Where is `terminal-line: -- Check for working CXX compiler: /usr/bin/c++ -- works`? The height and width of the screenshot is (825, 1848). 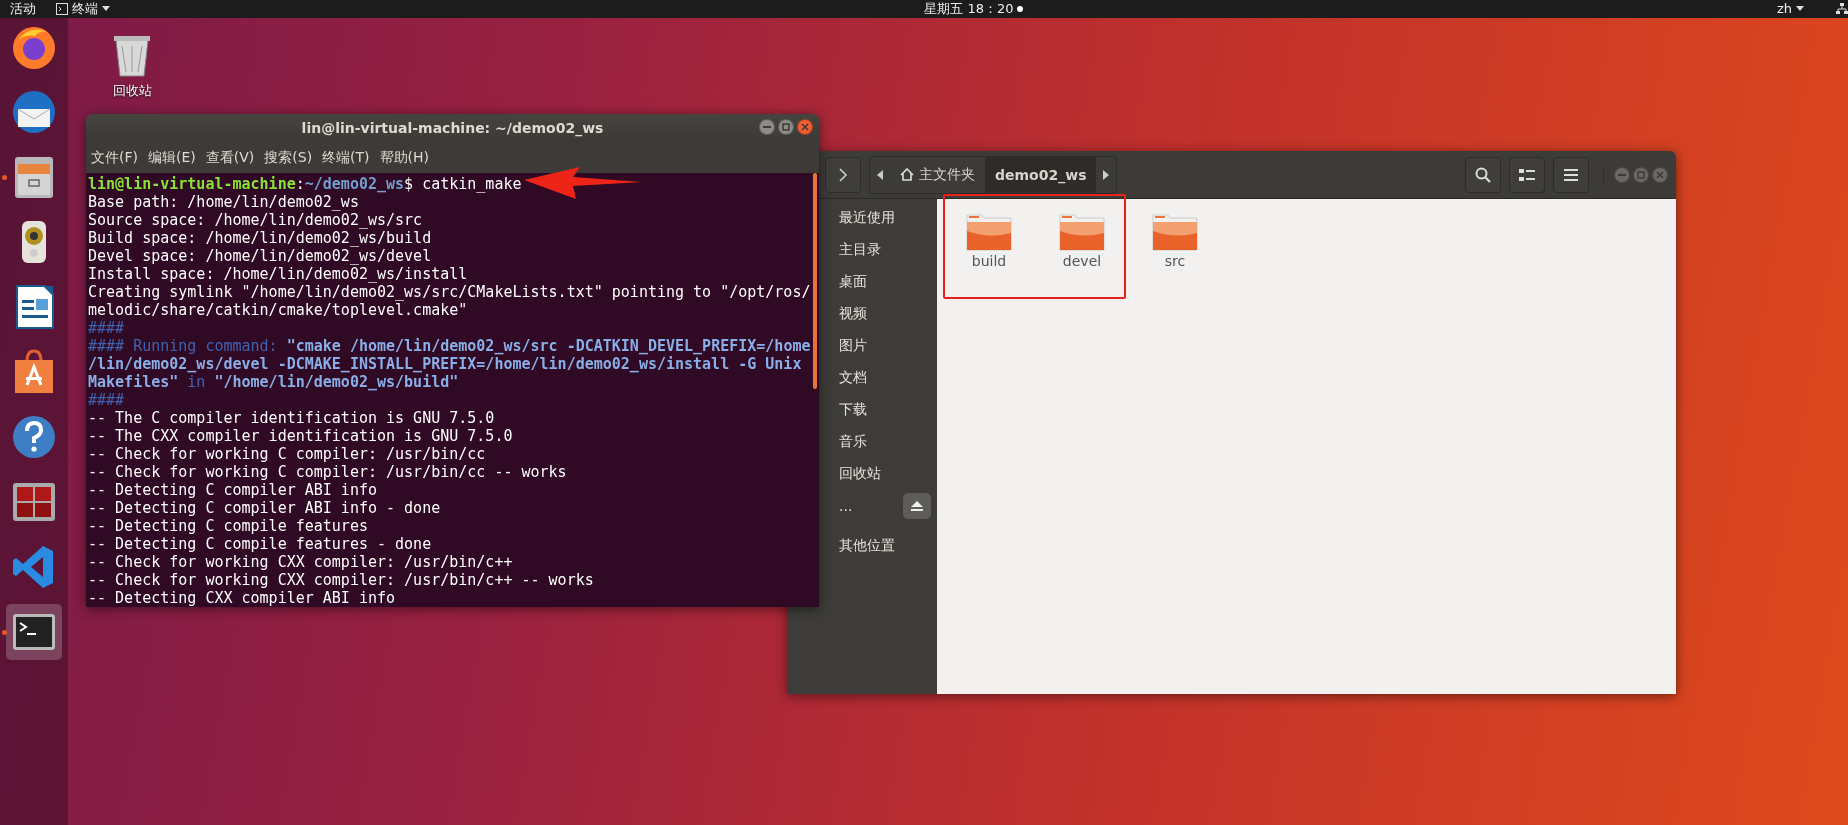 terminal-line: -- Check for working CXX compiler: /usr/bin/c++ -- works is located at coordinates (341, 580).